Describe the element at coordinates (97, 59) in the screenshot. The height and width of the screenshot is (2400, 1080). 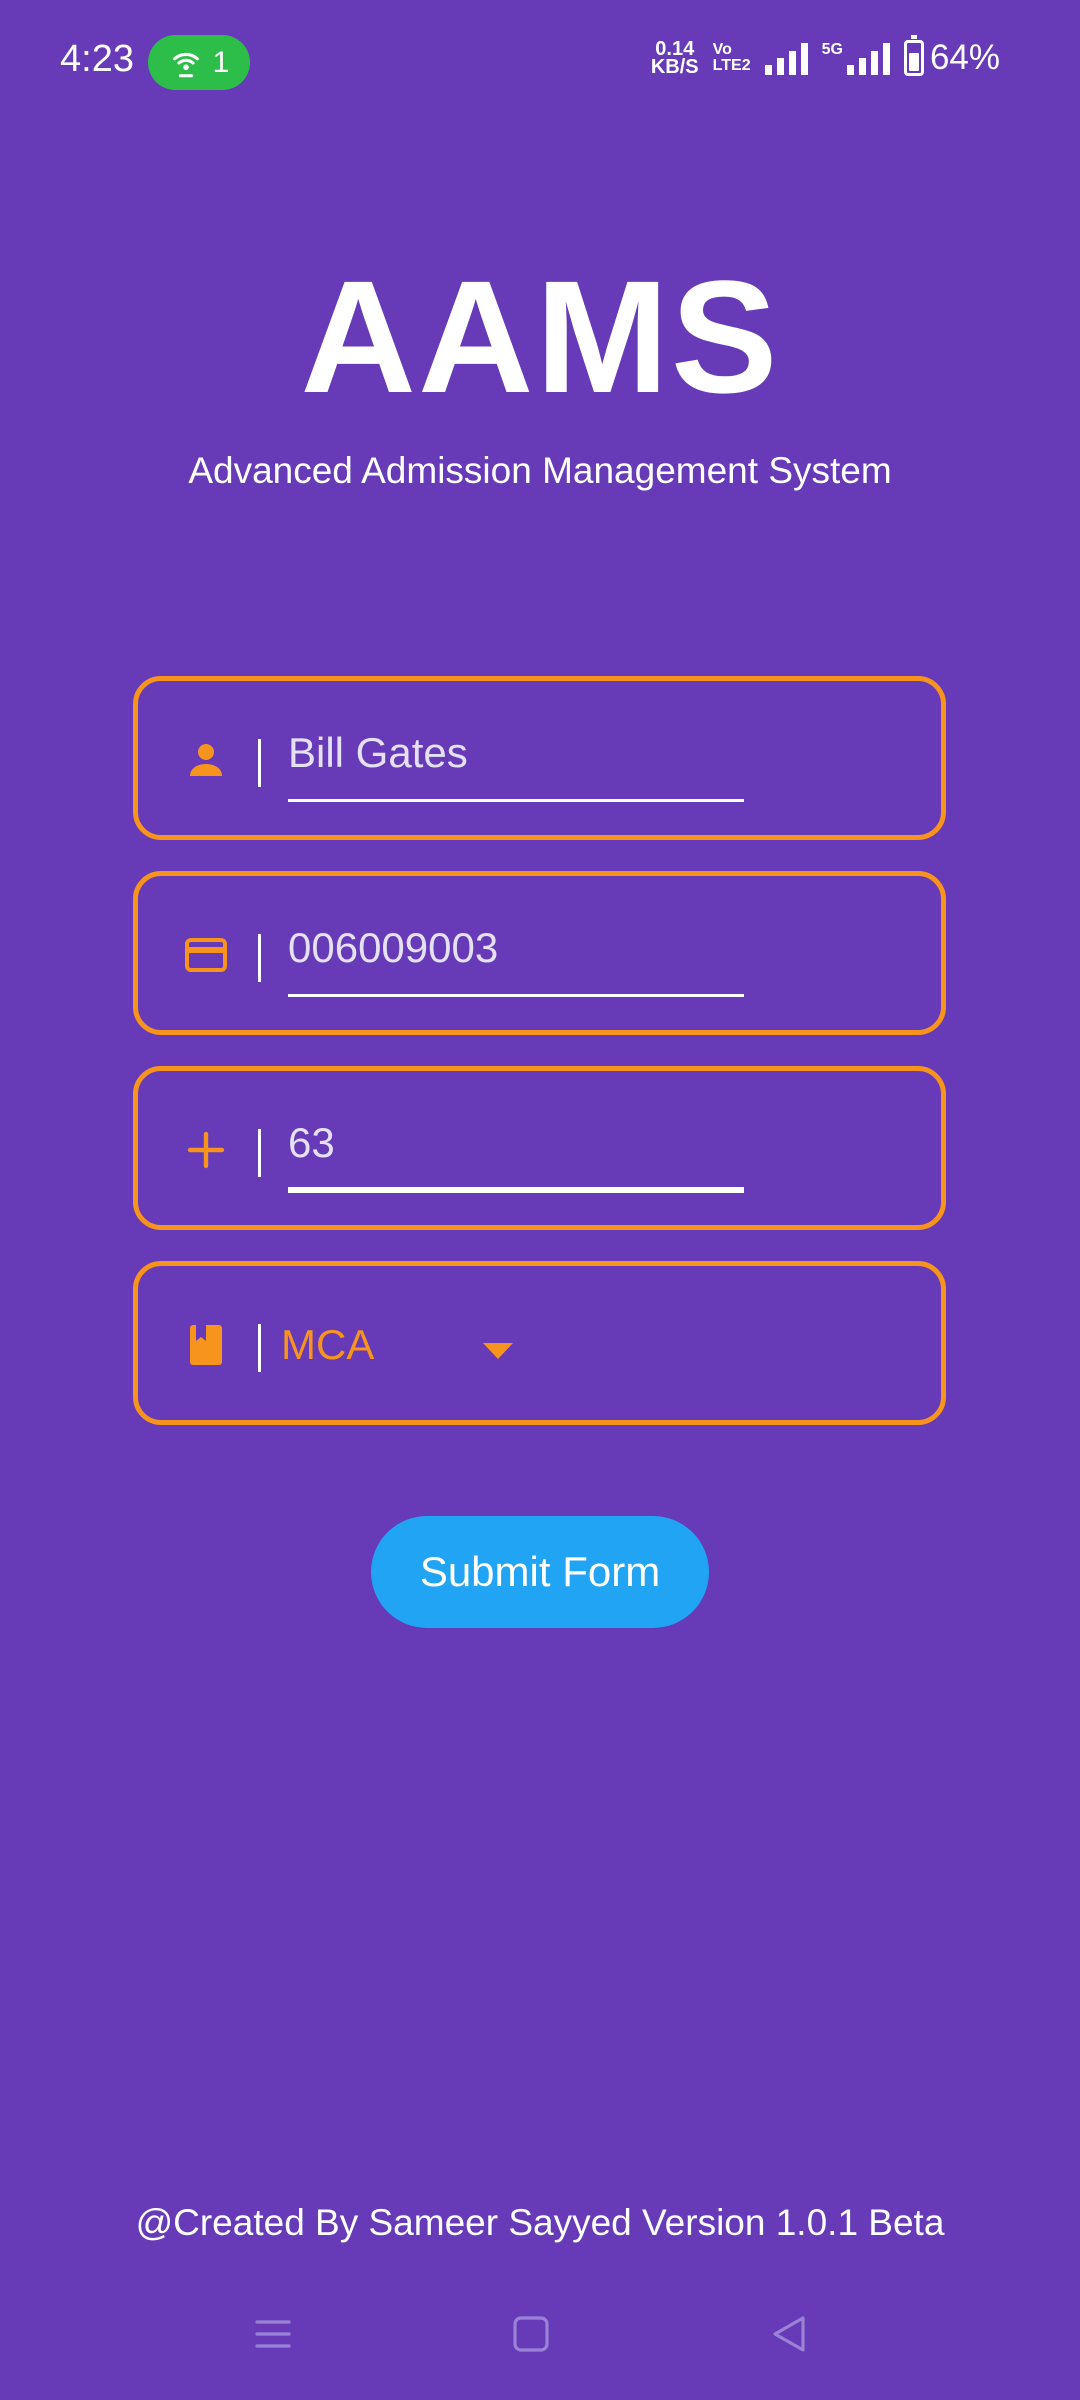
I see `status-time: 4:23` at that location.